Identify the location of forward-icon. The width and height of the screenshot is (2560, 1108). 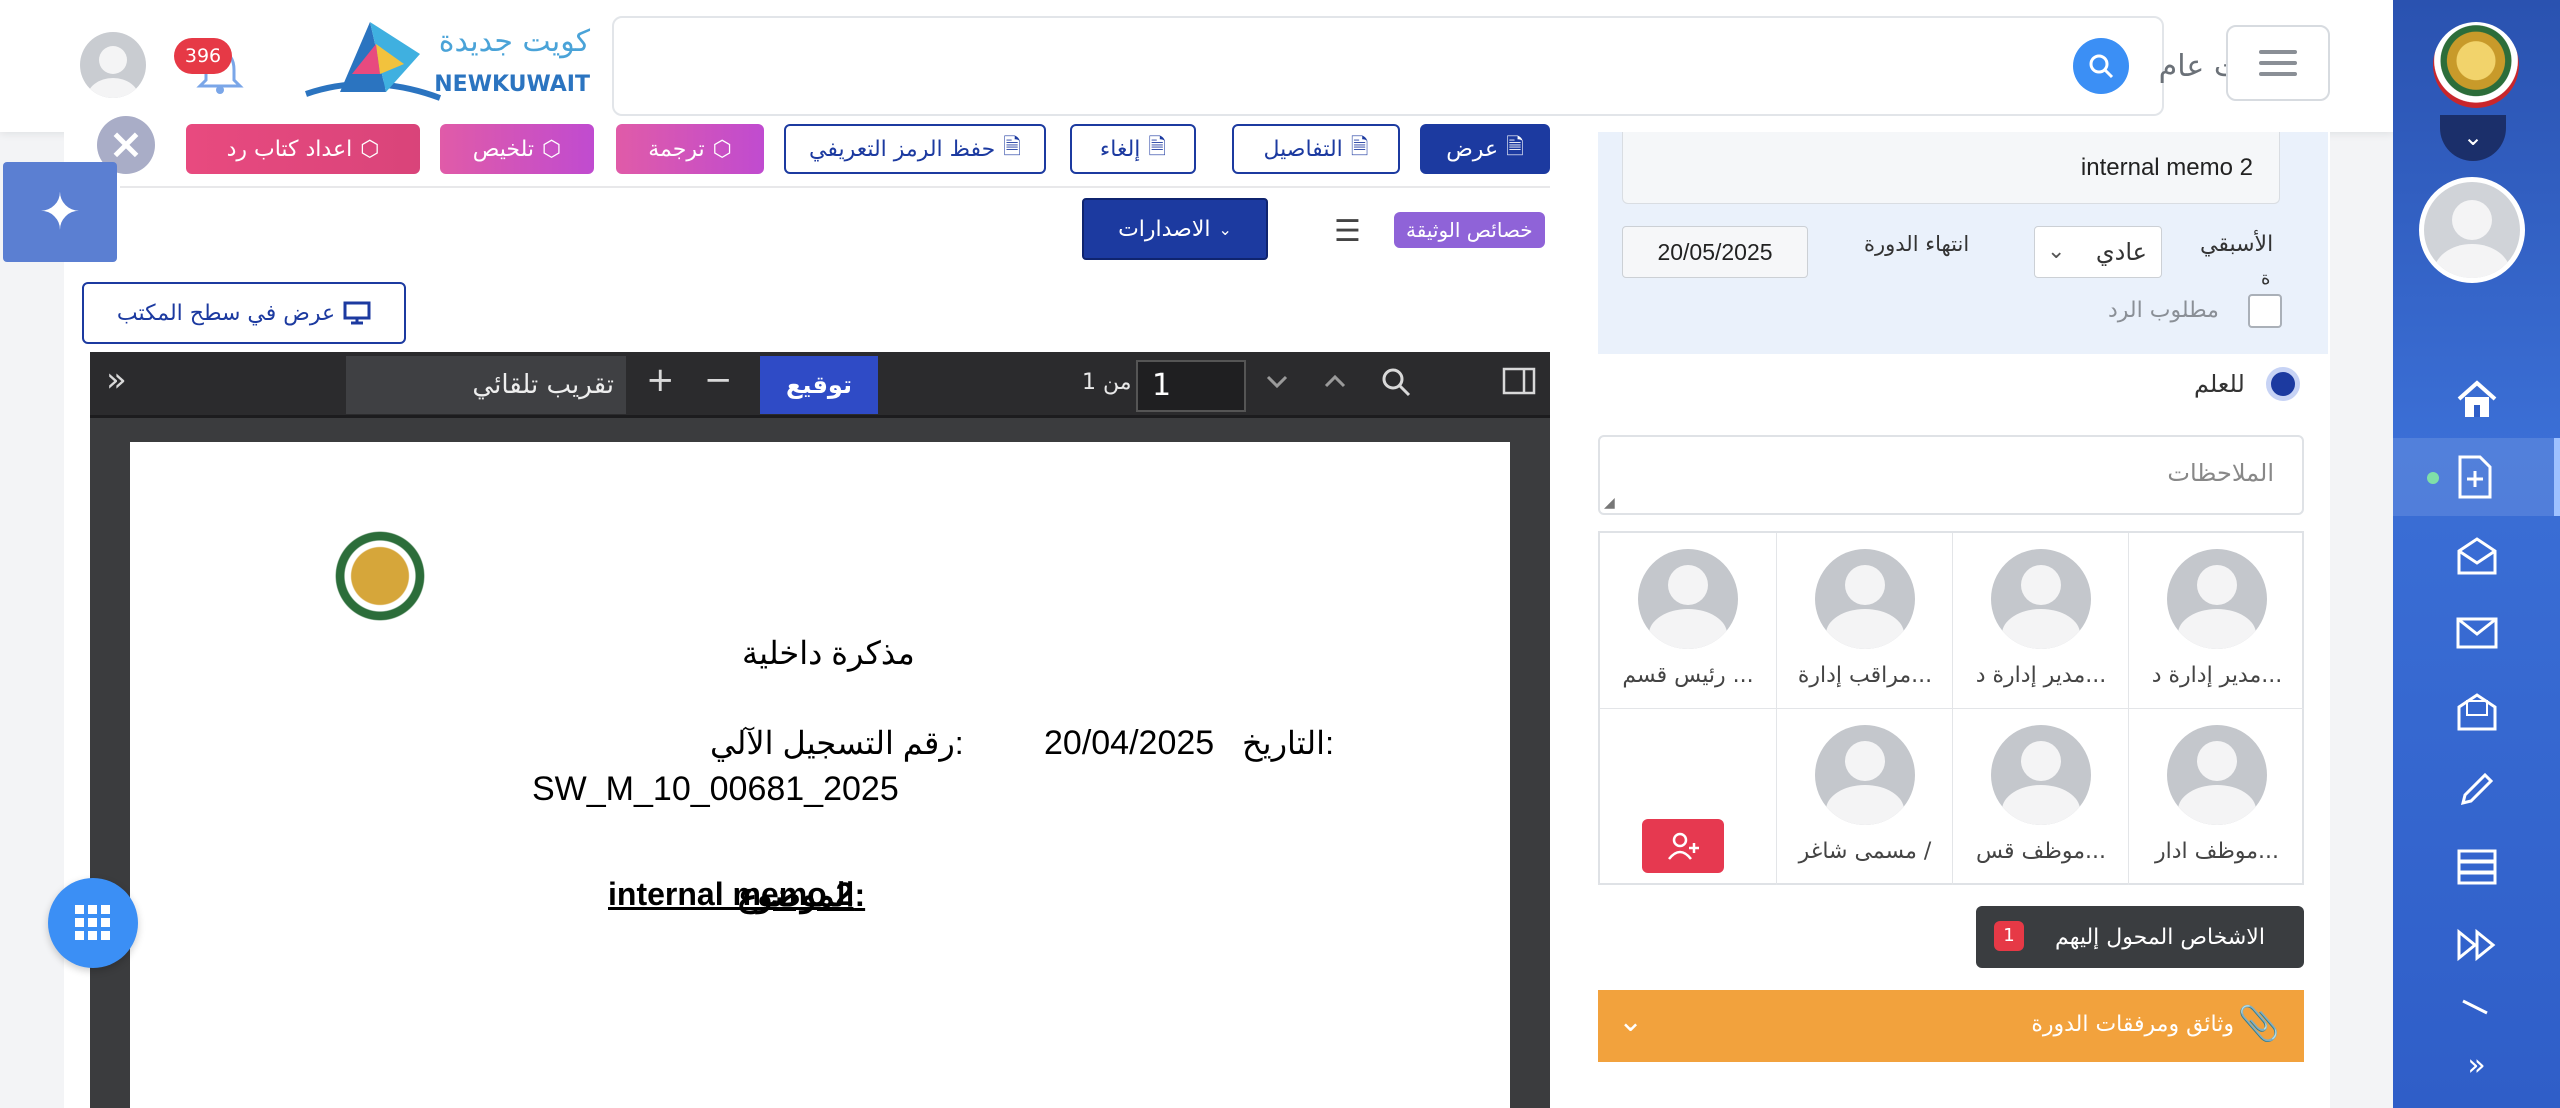
(2476, 945).